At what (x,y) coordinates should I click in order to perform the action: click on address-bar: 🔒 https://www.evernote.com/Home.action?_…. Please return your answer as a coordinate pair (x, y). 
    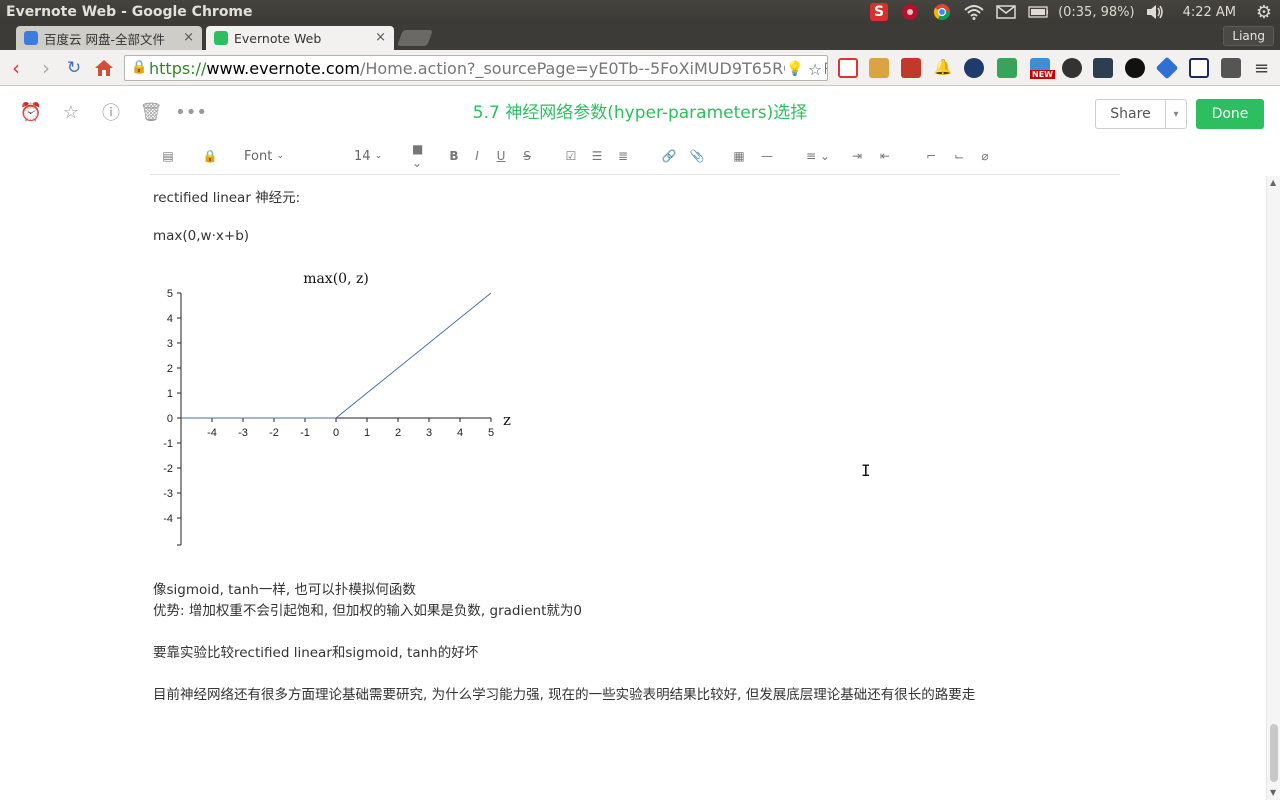
    Looking at the image, I should click on (476, 68).